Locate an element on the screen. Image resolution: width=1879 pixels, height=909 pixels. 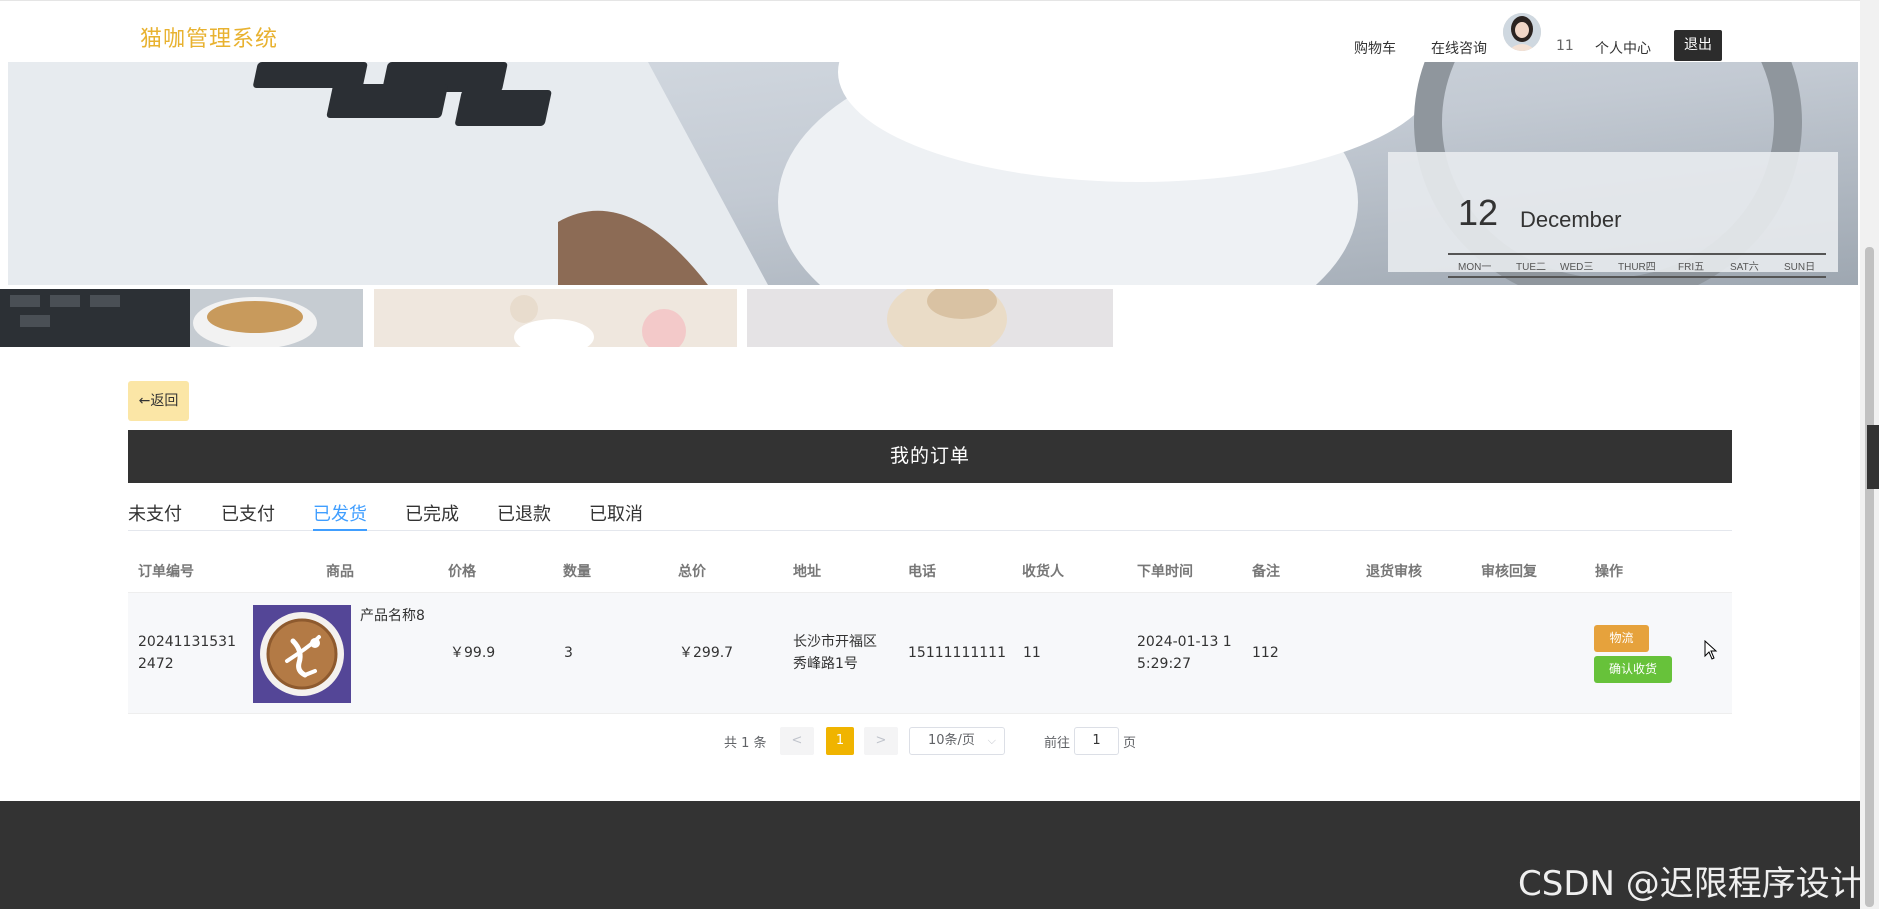
page-scrollbar is located at coordinates (1869, 454).